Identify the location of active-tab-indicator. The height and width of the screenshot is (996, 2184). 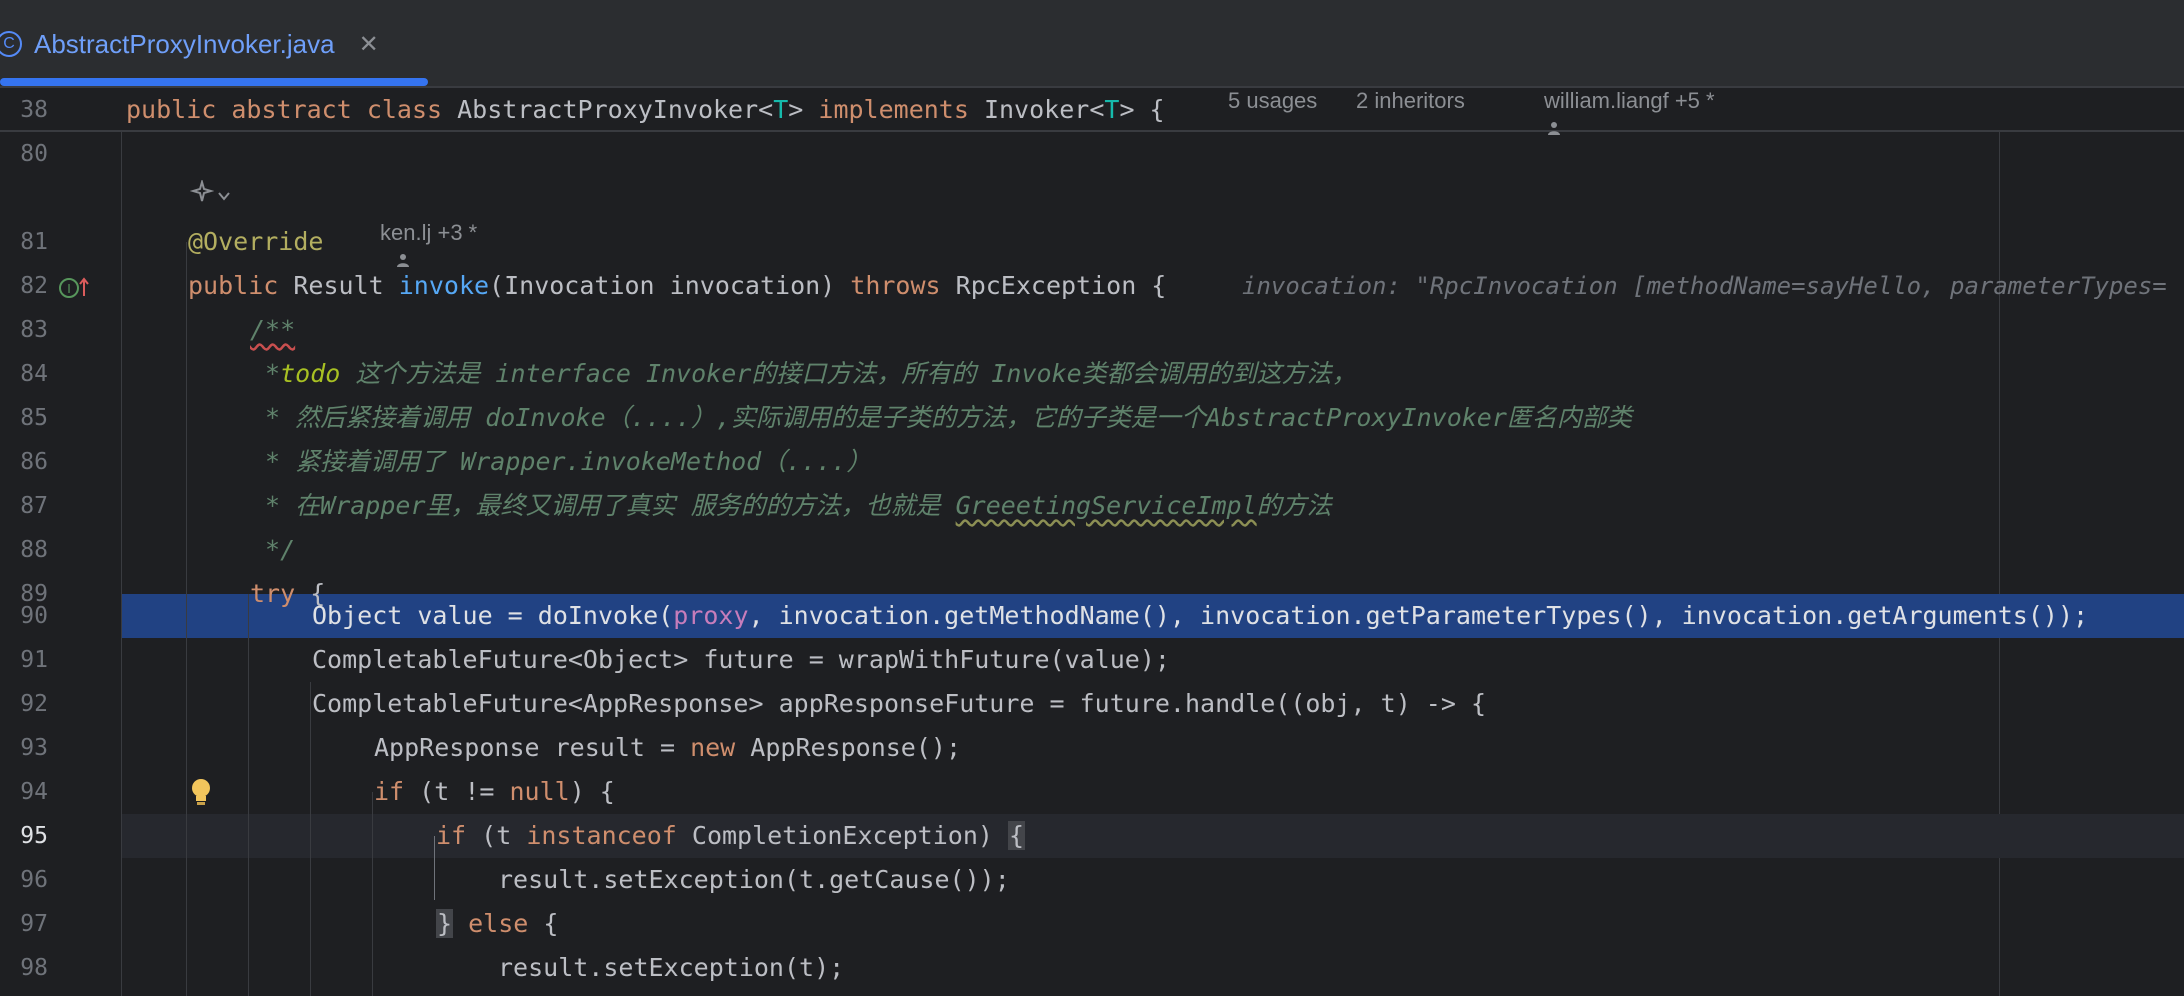
(214, 82).